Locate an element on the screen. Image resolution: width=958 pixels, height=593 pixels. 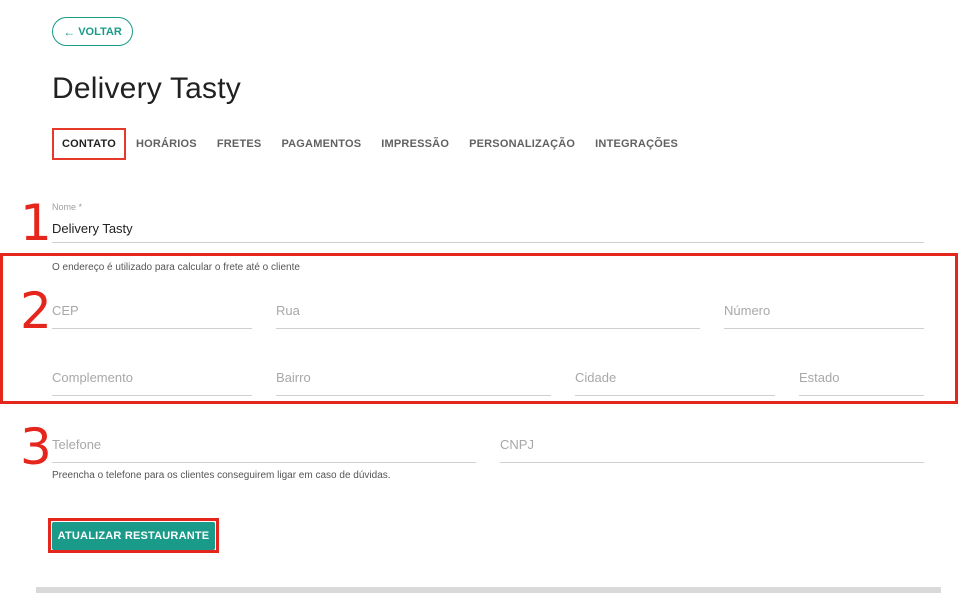
cep-placeholder: CEP is located at coordinates (65, 310).